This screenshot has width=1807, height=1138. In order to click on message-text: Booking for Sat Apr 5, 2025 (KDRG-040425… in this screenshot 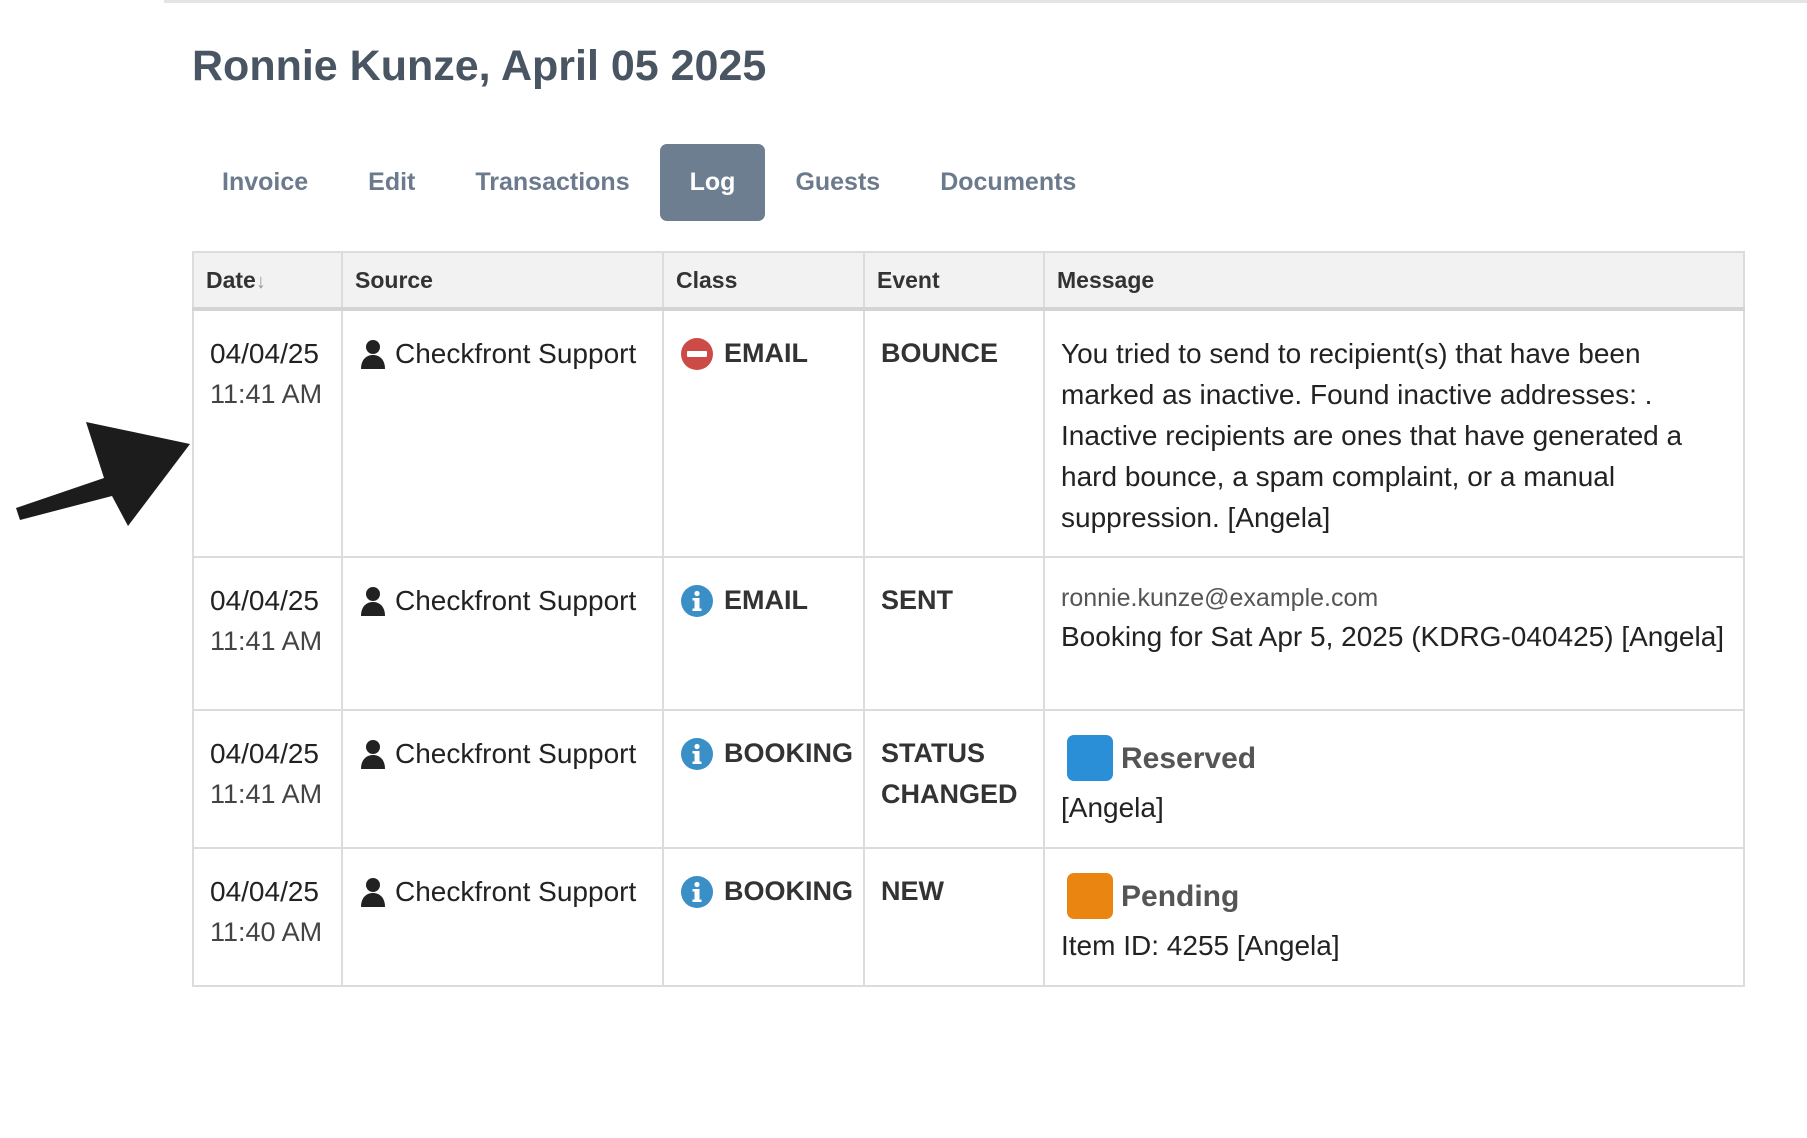, I will do `click(1393, 636)`.